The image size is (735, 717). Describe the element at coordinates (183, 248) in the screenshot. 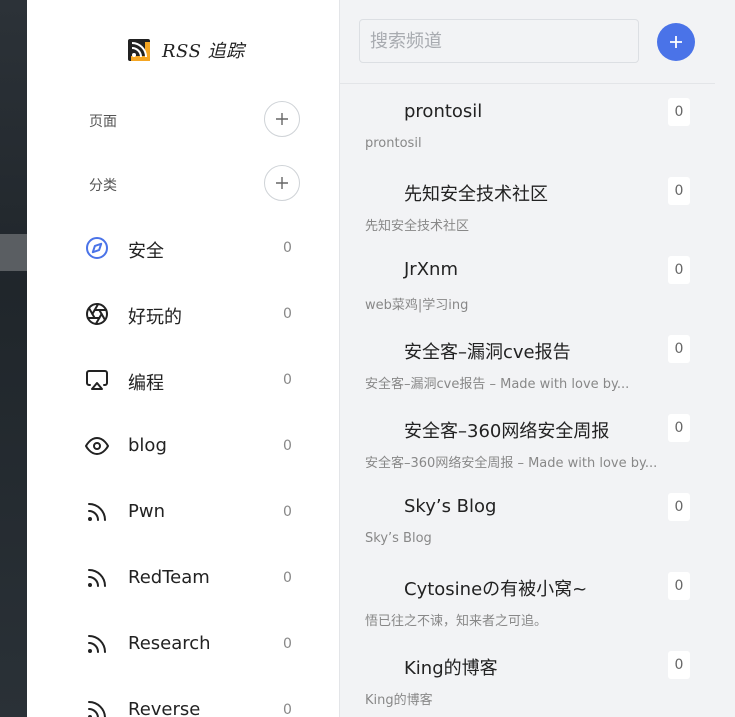

I see `category-item-security: 安全 0` at that location.